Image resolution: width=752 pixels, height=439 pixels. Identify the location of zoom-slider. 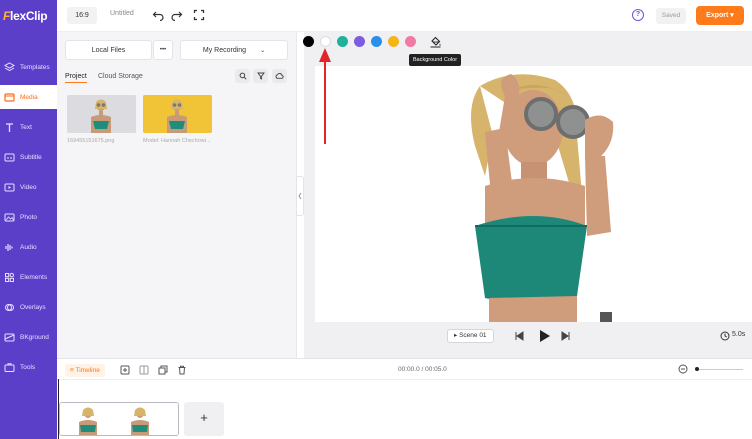
(719, 369).